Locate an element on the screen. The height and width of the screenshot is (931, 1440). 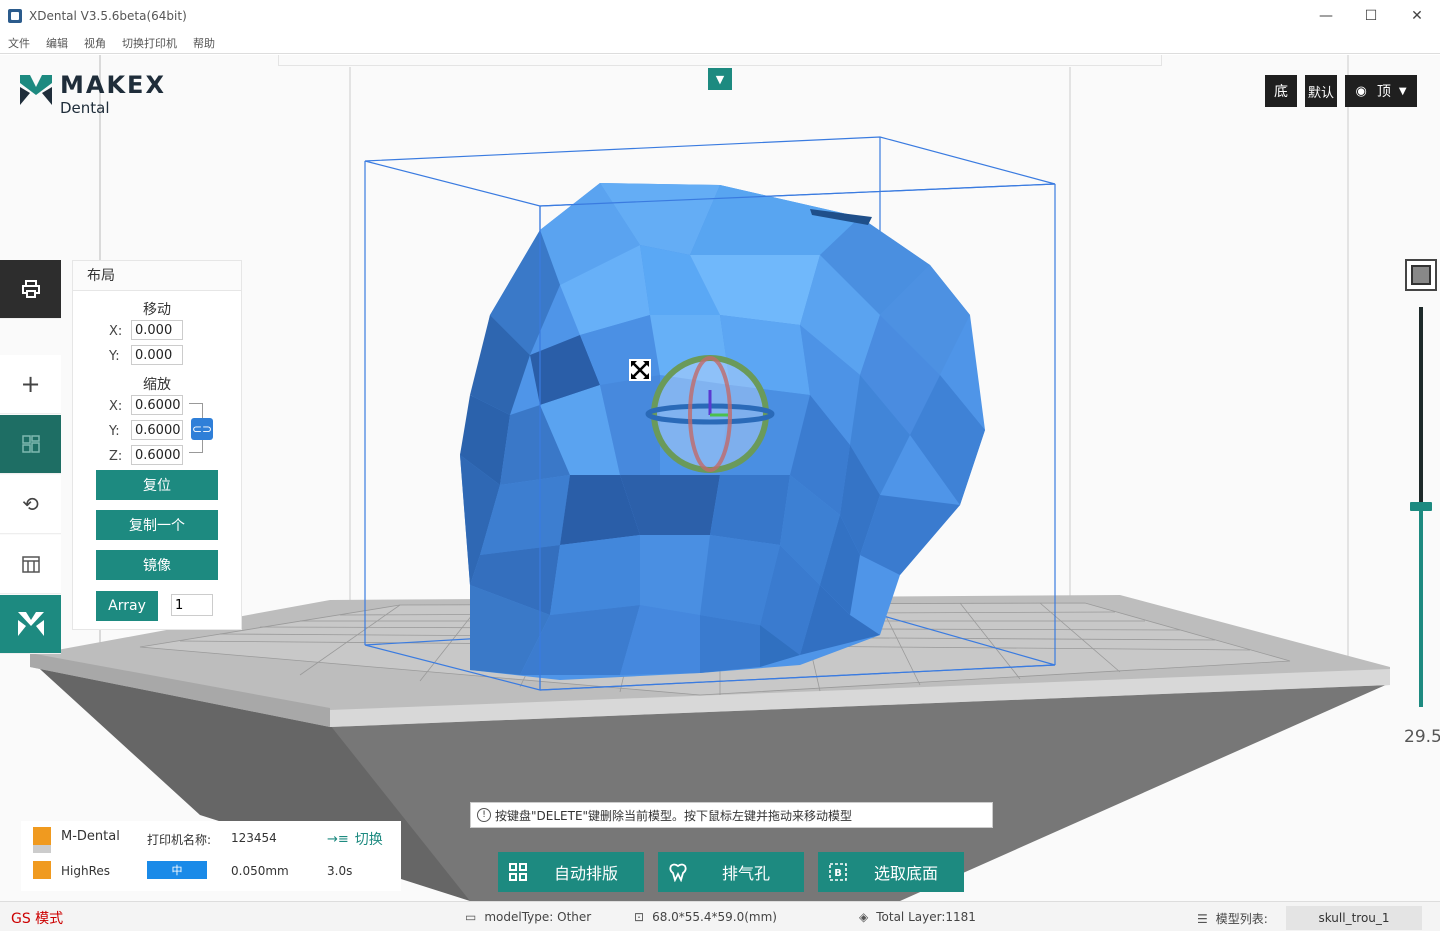
mirror-button: 镜像 is located at coordinates (157, 565).